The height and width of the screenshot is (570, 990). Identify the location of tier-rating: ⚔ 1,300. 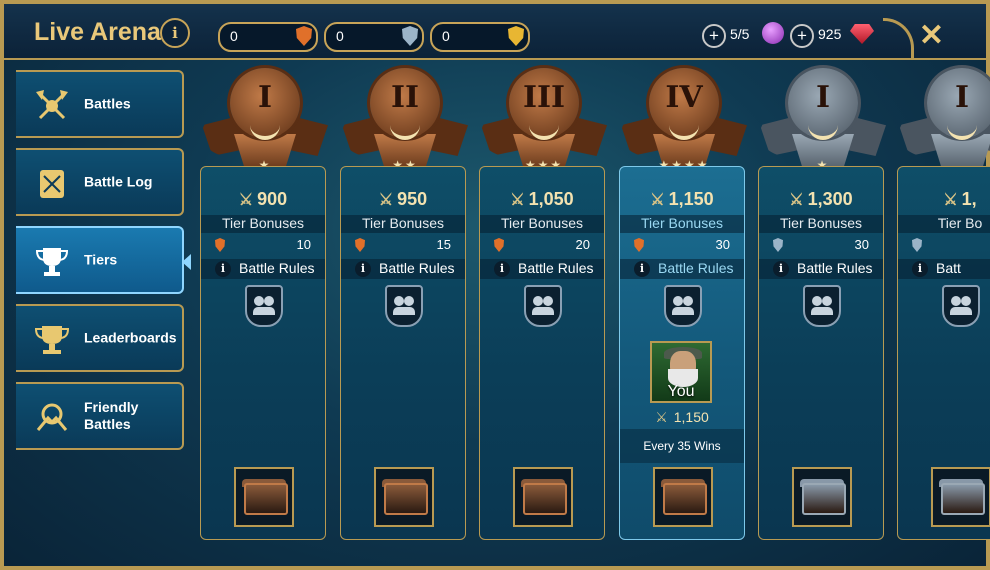
(821, 199).